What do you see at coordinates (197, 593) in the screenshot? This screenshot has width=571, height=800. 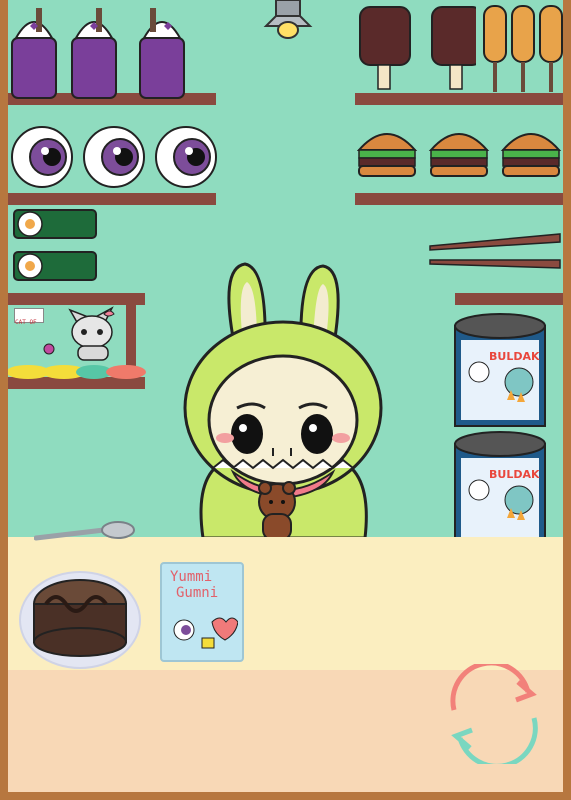 I see `gumni-line2: Gumni` at bounding box center [197, 593].